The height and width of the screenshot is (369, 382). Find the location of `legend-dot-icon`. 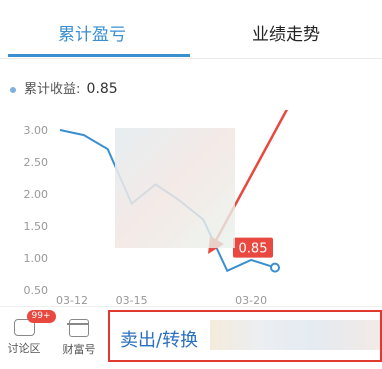

legend-dot-icon is located at coordinates (13, 90).